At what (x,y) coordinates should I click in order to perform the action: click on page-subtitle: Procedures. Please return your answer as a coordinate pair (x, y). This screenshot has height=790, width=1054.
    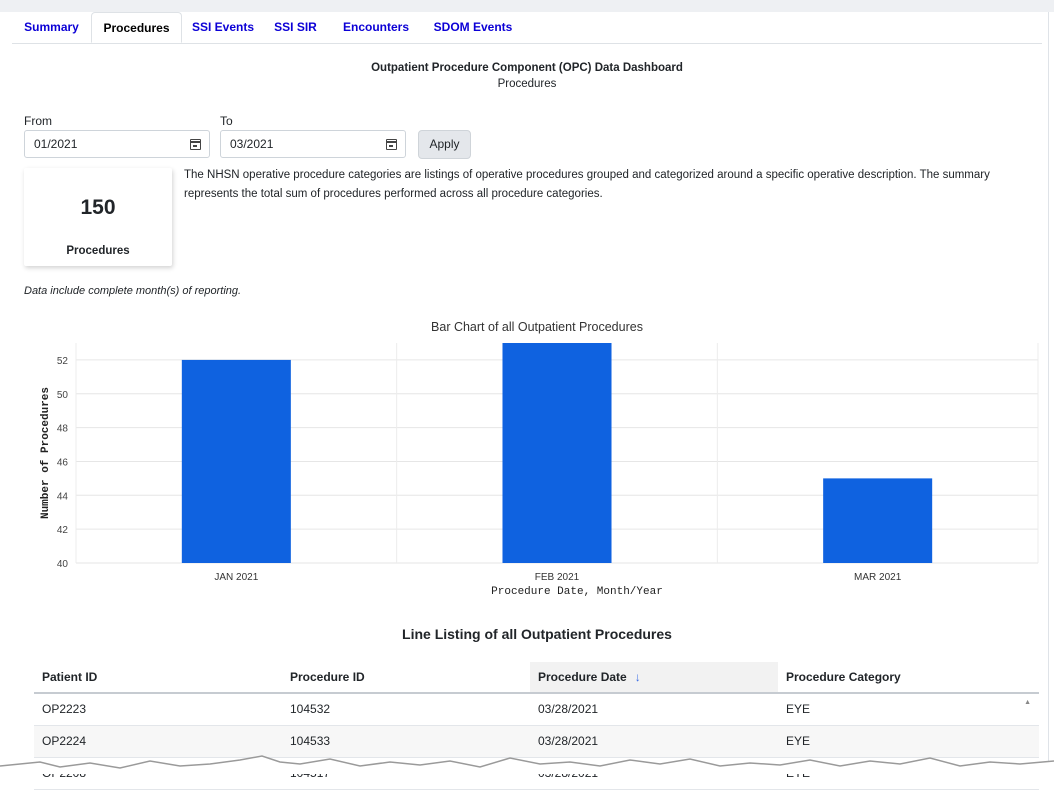
    Looking at the image, I should click on (527, 84).